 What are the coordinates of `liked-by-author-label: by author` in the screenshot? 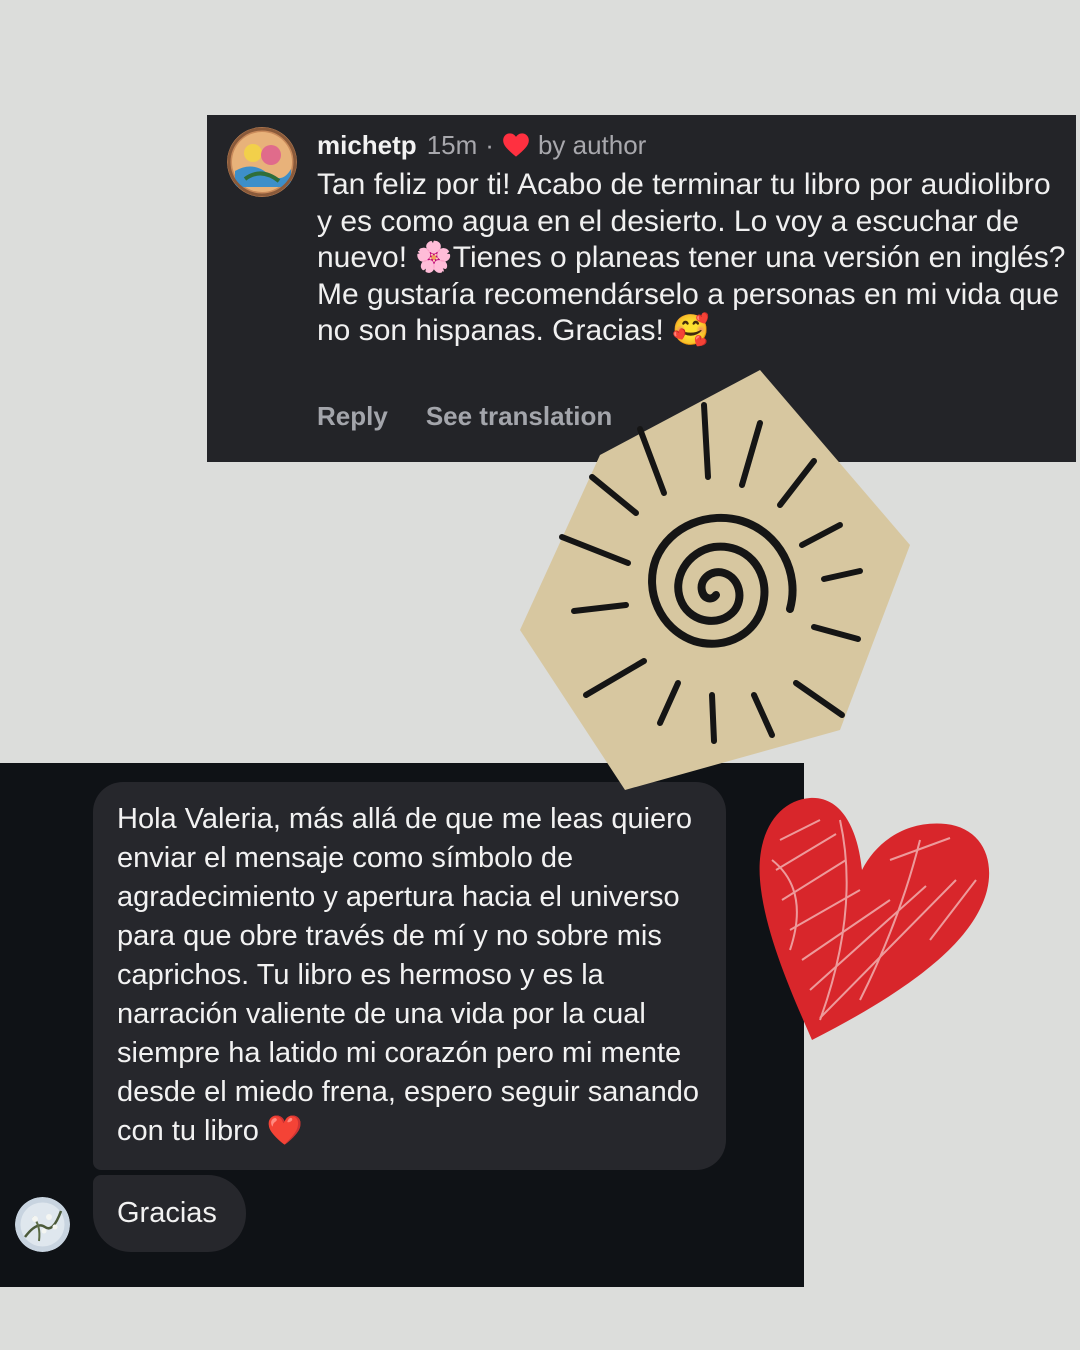 It's located at (592, 144).